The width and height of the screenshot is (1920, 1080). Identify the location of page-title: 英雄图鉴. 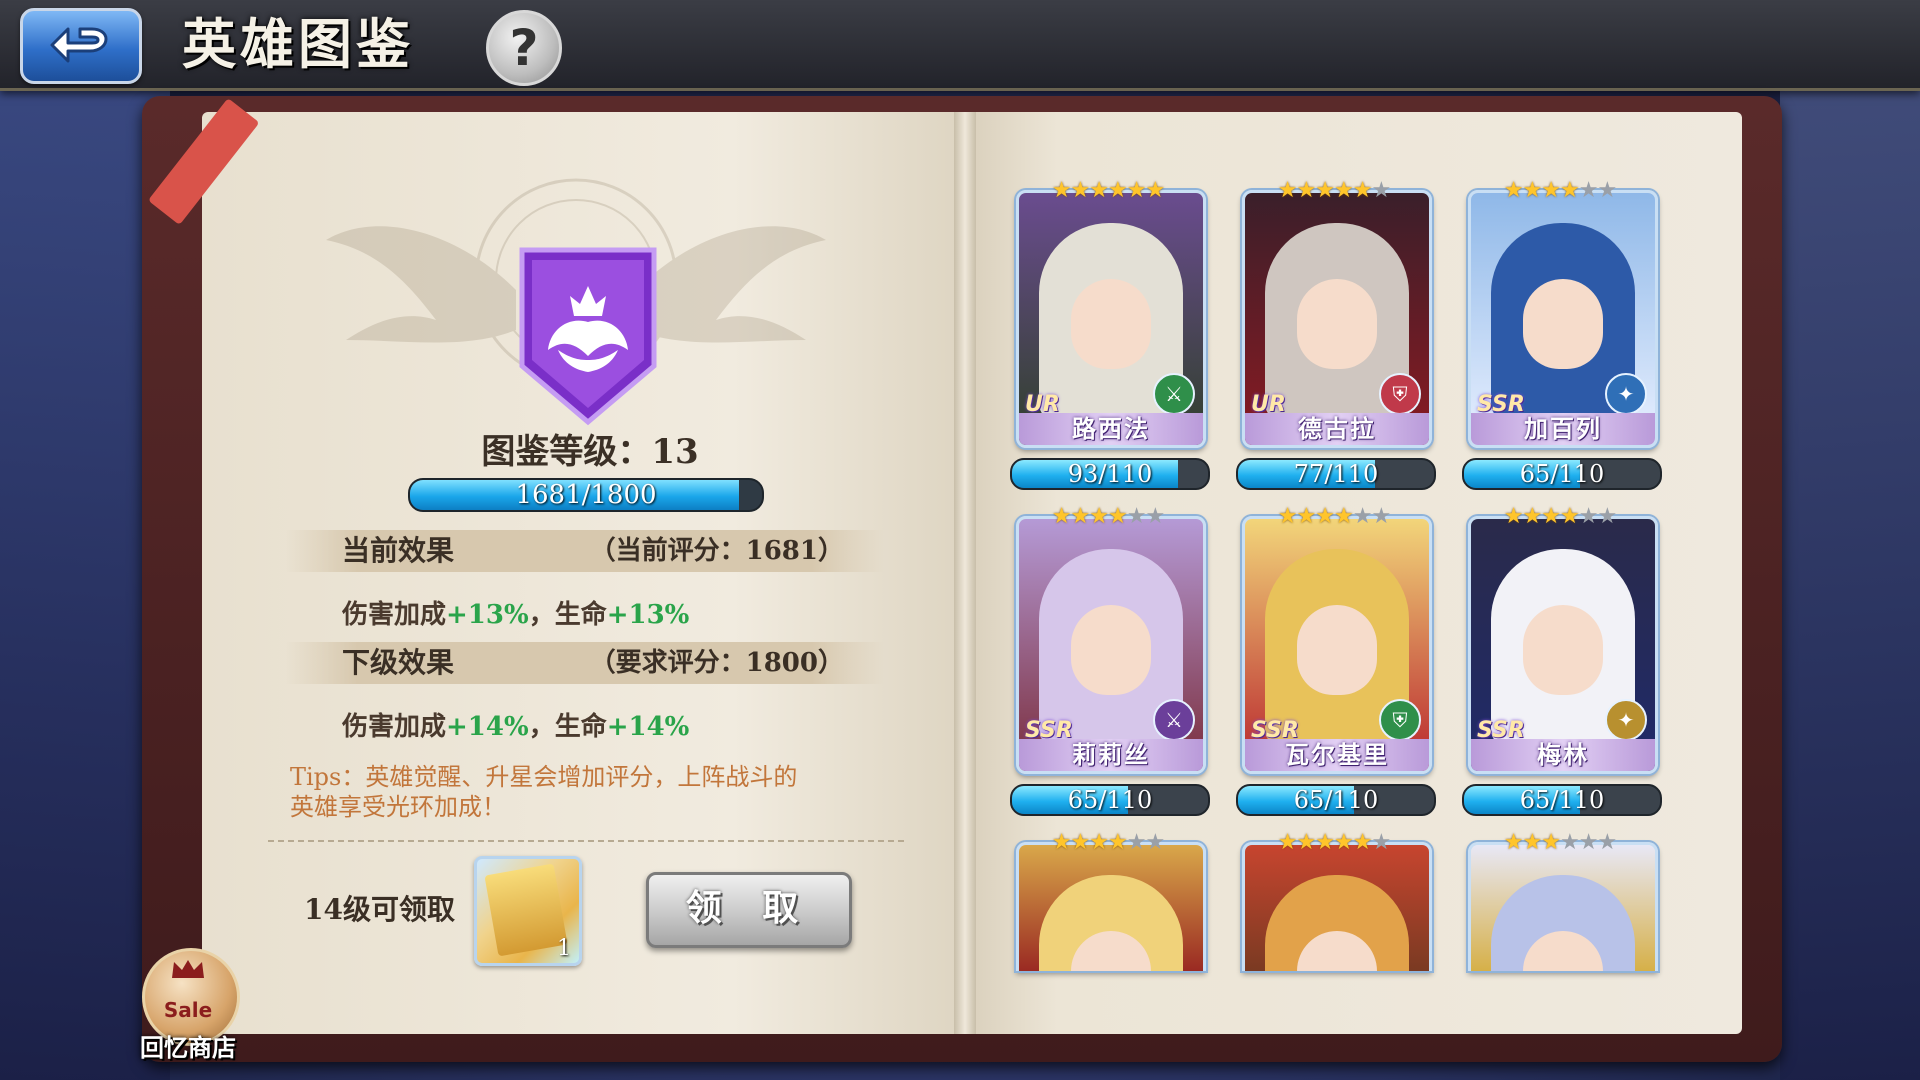
(298, 44).